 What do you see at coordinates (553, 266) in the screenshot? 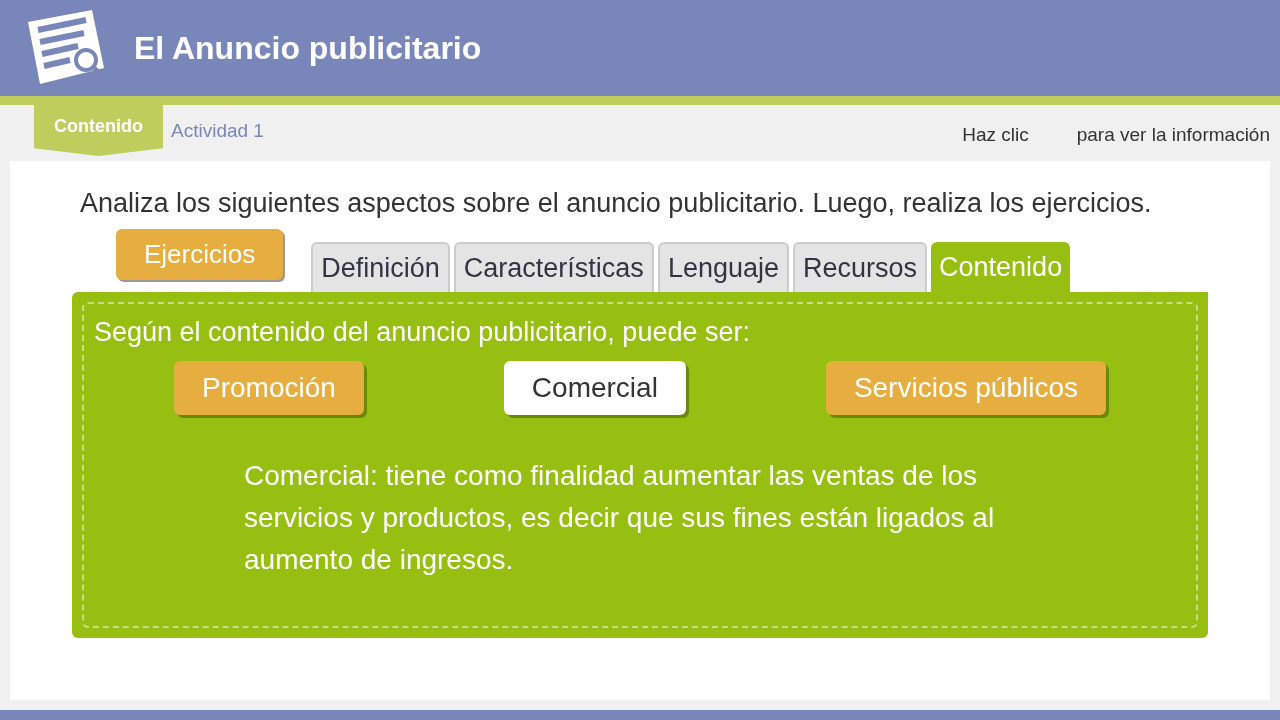
I see `content-tab: Características` at bounding box center [553, 266].